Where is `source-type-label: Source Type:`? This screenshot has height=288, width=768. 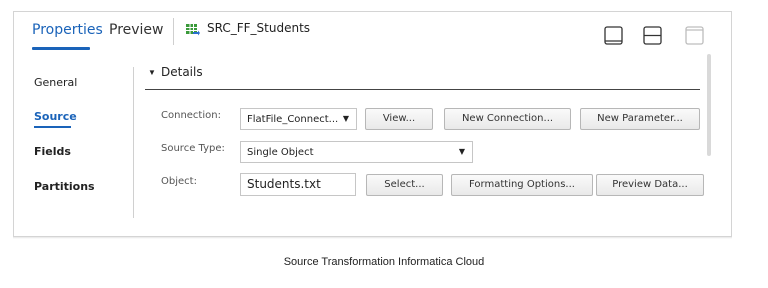 source-type-label: Source Type: is located at coordinates (193, 148).